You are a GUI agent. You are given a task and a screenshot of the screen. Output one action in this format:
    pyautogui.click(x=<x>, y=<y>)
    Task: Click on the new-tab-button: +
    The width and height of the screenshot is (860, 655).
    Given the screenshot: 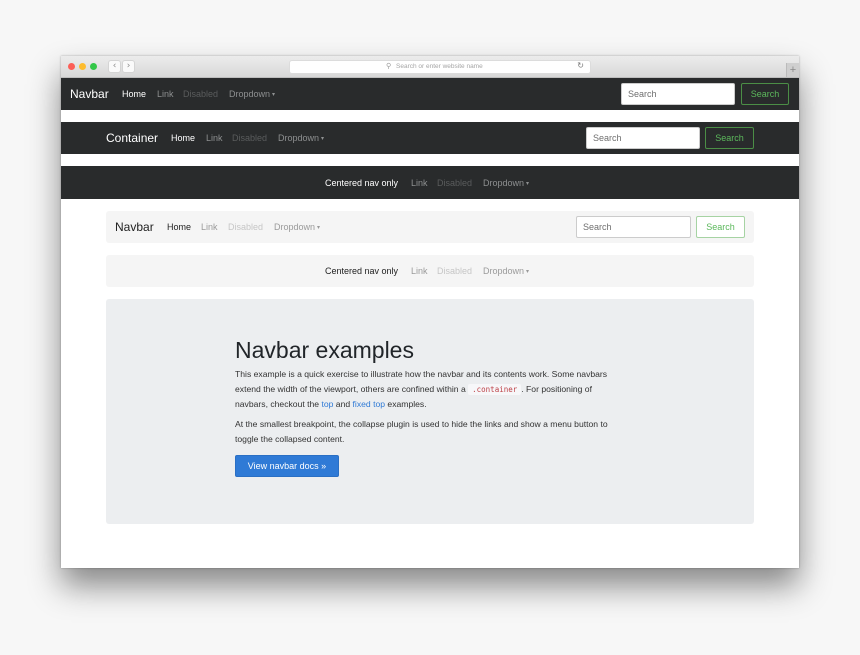 What is the action you would take?
    pyautogui.click(x=792, y=70)
    